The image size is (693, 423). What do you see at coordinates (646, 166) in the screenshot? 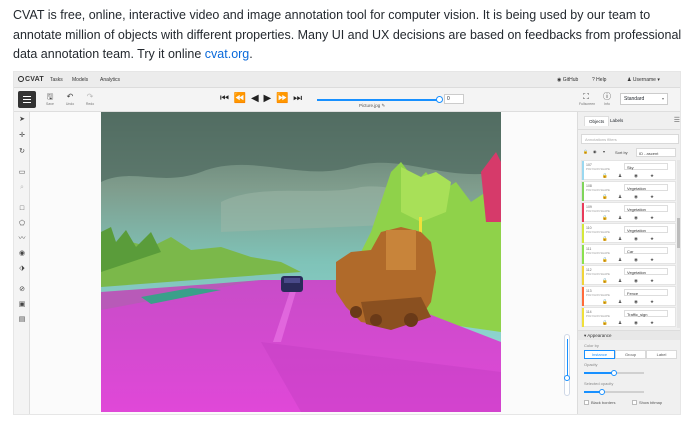
I see `object-label-select: Sky` at bounding box center [646, 166].